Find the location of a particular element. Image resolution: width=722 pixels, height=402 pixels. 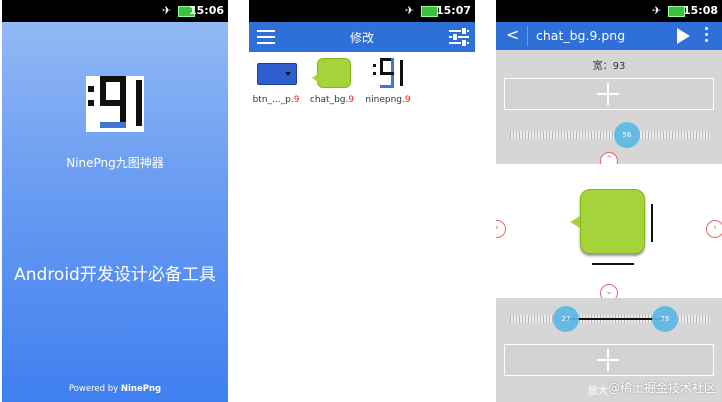

app-bar: < chat_bg.9.png is located at coordinates (609, 36).